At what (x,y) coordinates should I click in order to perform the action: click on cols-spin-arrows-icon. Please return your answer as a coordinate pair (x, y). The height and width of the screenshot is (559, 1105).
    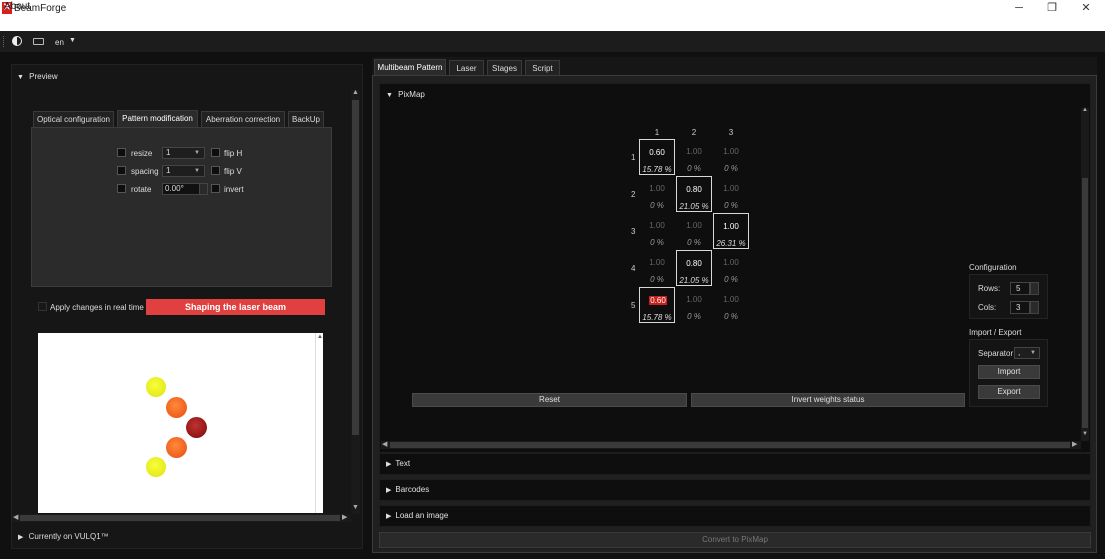
    Looking at the image, I should click on (1034, 307).